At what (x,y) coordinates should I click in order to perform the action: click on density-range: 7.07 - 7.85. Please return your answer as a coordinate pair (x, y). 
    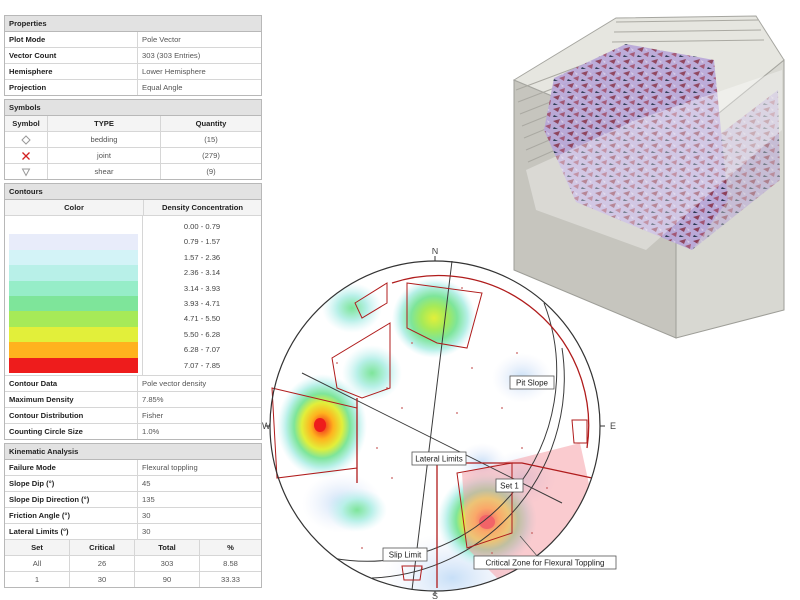
    Looking at the image, I should click on (202, 365).